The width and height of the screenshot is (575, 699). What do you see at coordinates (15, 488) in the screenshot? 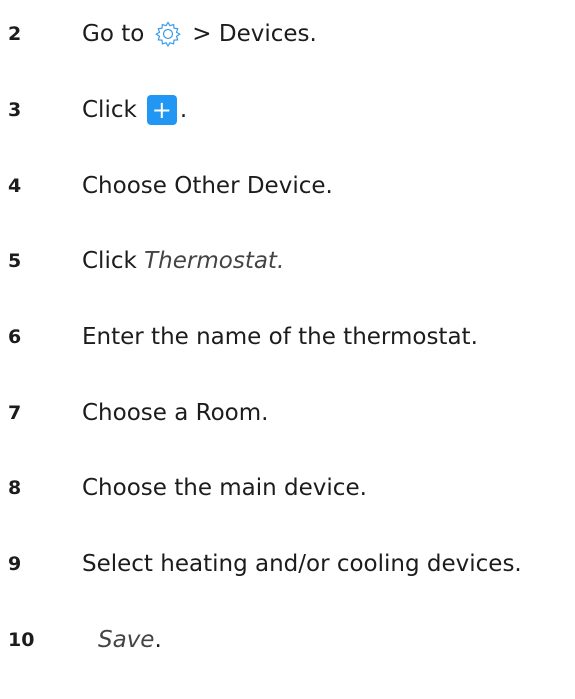
I see `step-number: 8` at bounding box center [15, 488].